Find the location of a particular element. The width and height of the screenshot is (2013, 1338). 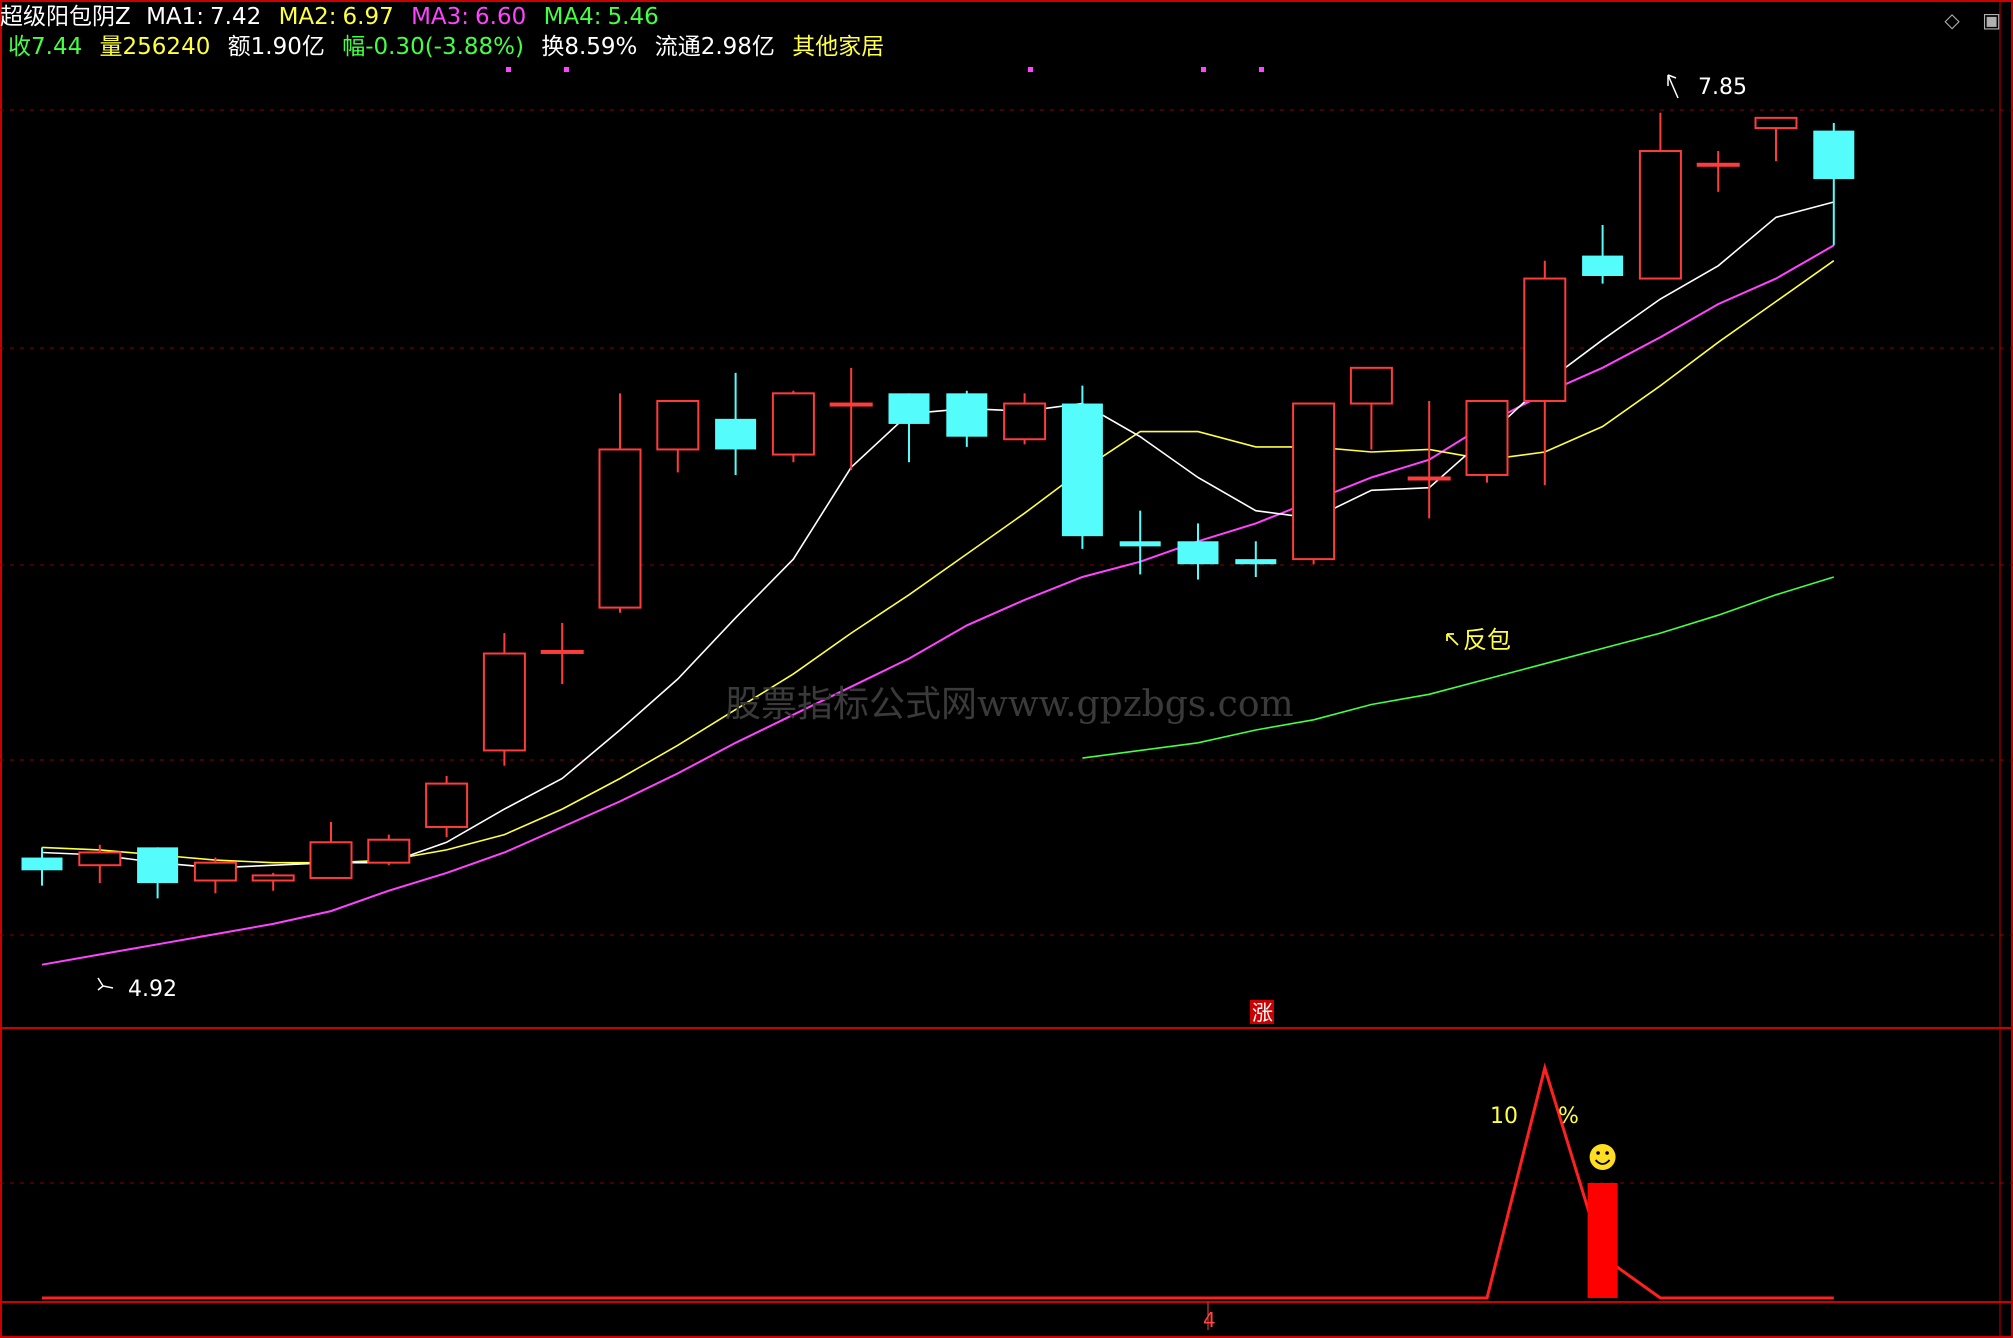

ma1-readout: MA1: 7.42 is located at coordinates (203, 17).